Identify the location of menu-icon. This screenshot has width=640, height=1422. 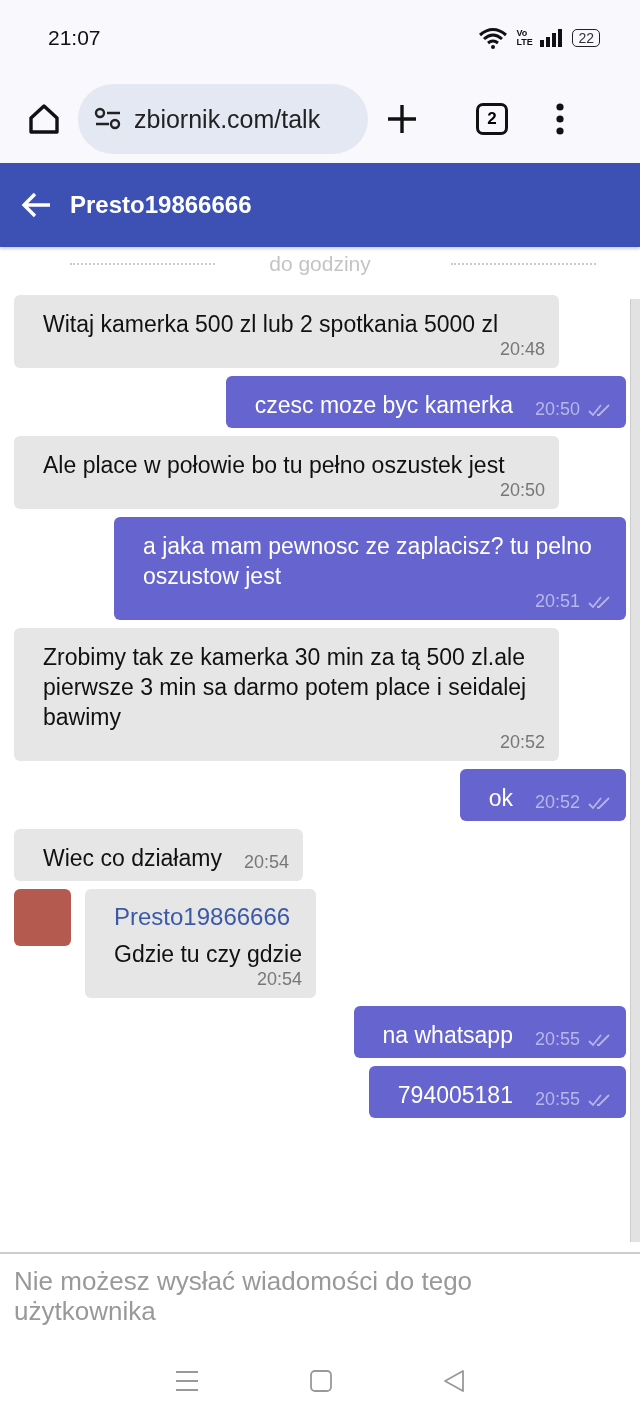
(187, 1381).